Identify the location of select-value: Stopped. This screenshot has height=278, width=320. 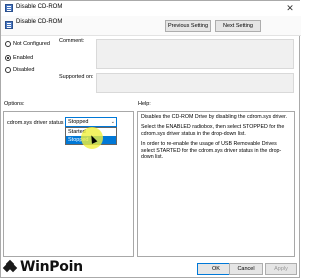
(78, 122).